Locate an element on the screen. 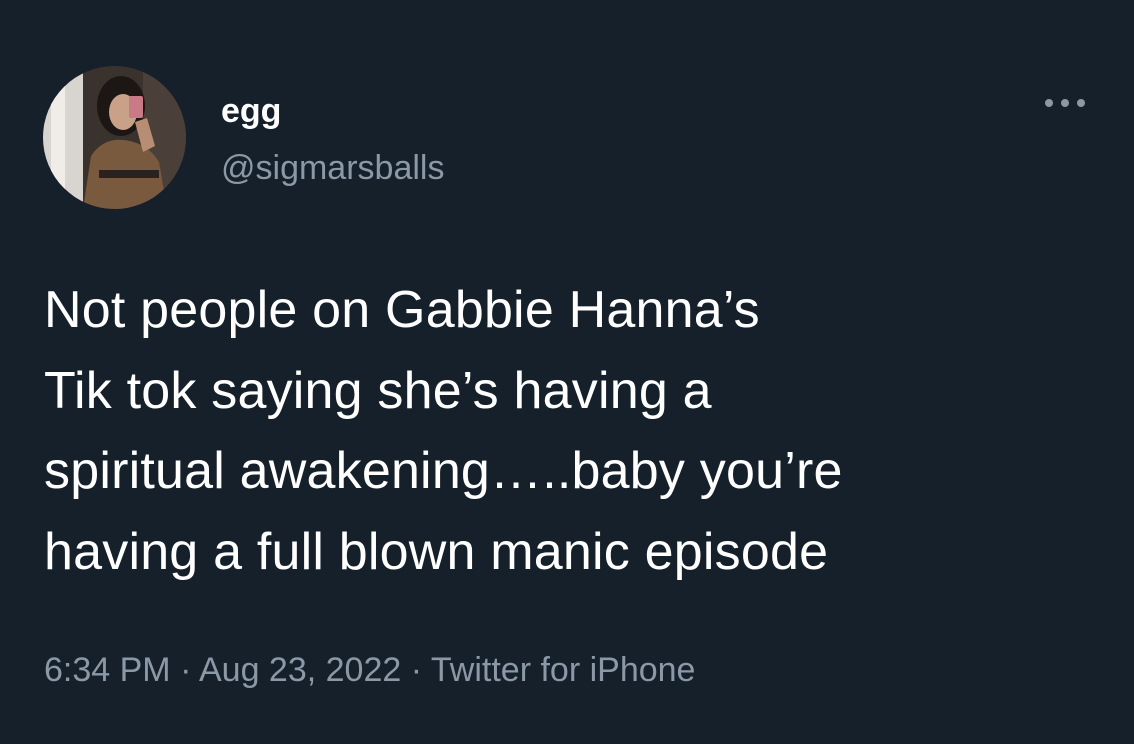 The image size is (1134, 744). tweet-time: 6:34 PM is located at coordinates (107, 670).